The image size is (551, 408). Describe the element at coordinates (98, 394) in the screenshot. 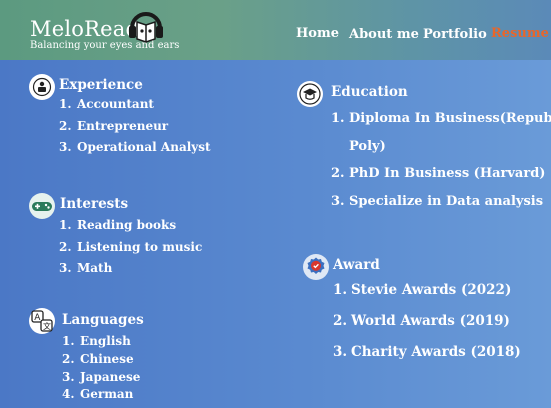

I see `list-item: 4. German` at that location.